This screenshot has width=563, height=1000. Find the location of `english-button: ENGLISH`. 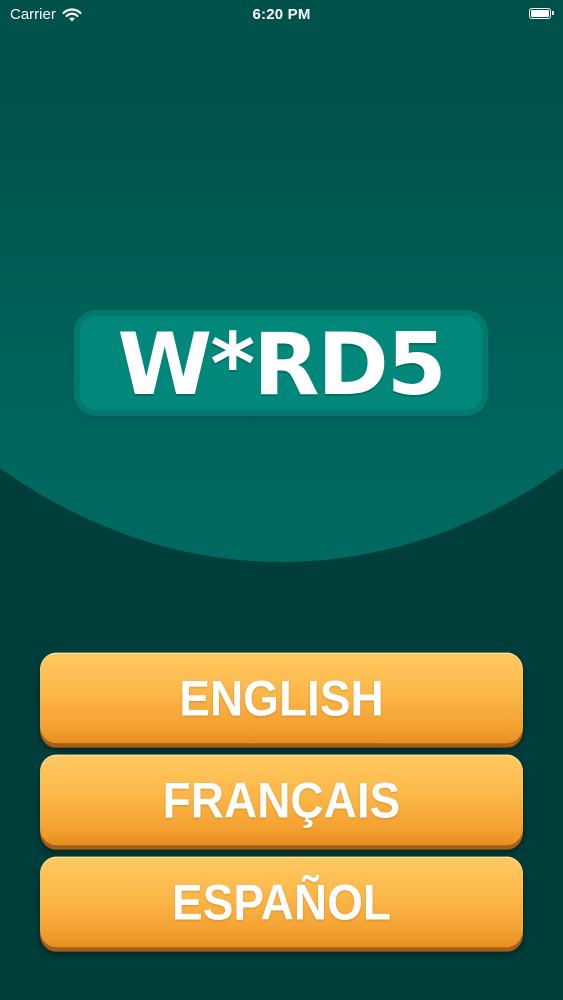

english-button: ENGLISH is located at coordinates (281, 698).